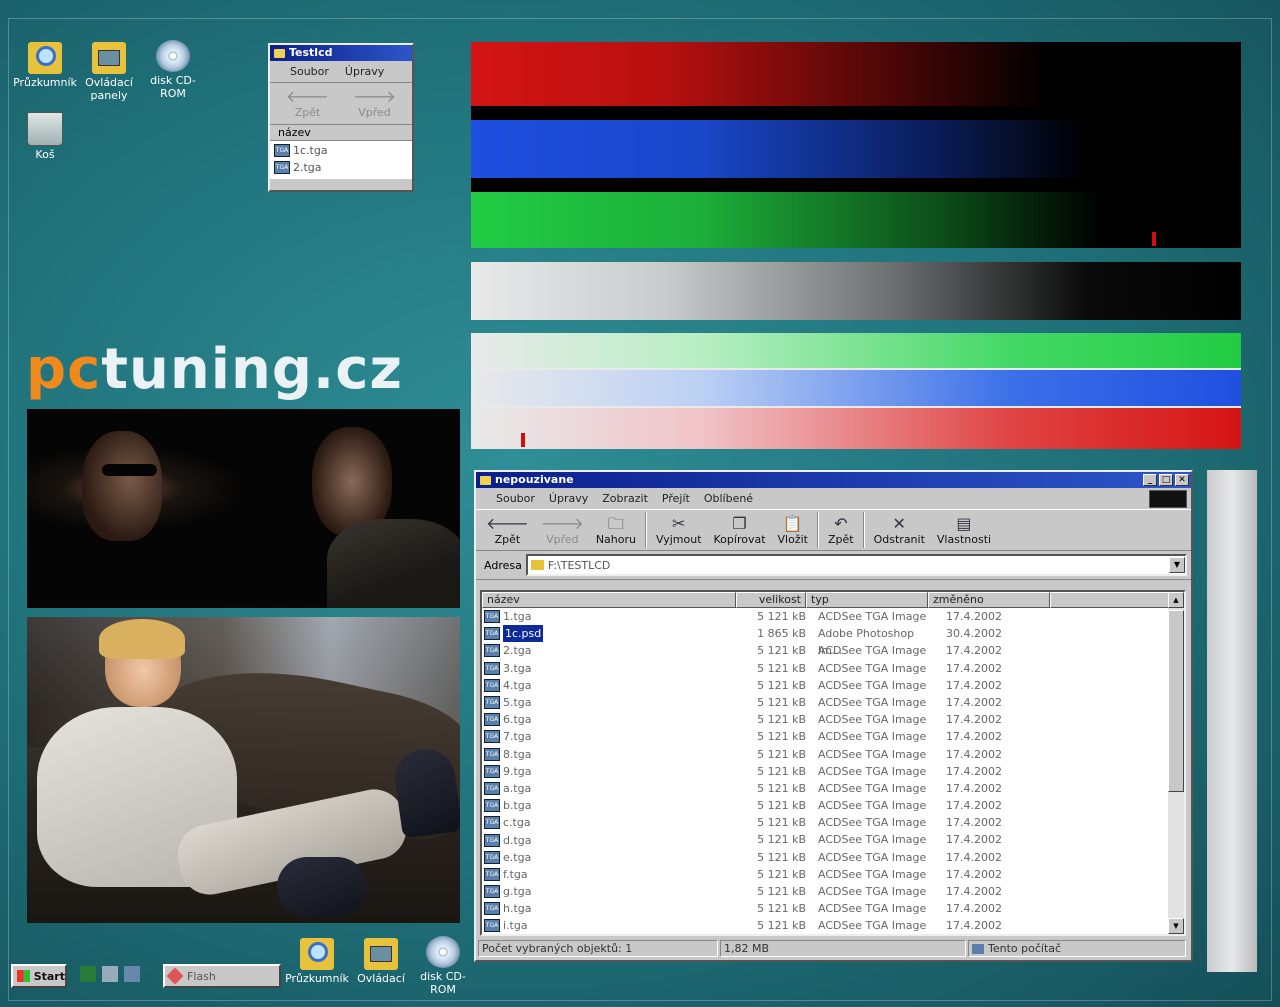 This screenshot has height=1007, width=1280. What do you see at coordinates (609, 685) in the screenshot?
I see `file-name-cell: TGA 4.tga` at bounding box center [609, 685].